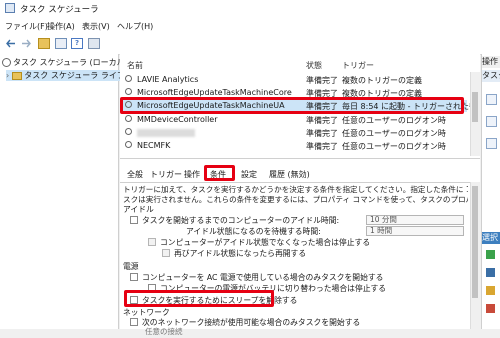  Describe the element at coordinates (295, 120) in the screenshot. I see `task-row: MMDeviceController 準備完了 任意のユーザーのログオン時` at that location.